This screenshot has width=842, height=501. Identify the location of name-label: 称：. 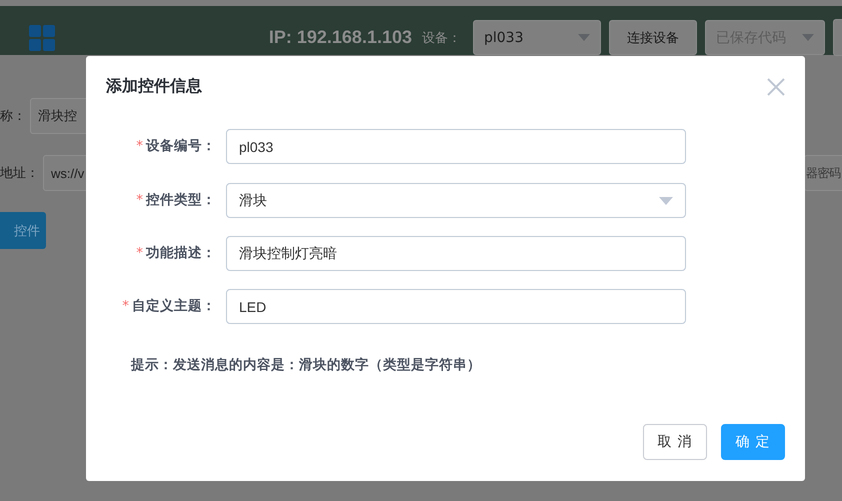
(13, 116).